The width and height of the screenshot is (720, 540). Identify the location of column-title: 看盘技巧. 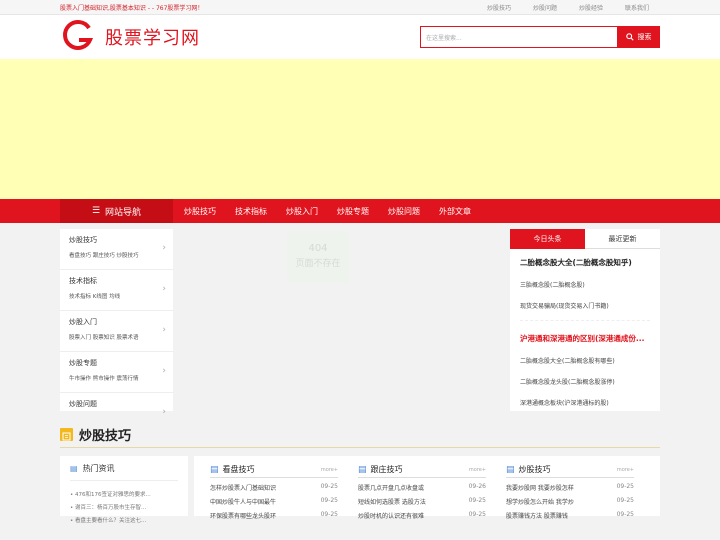
(238, 469).